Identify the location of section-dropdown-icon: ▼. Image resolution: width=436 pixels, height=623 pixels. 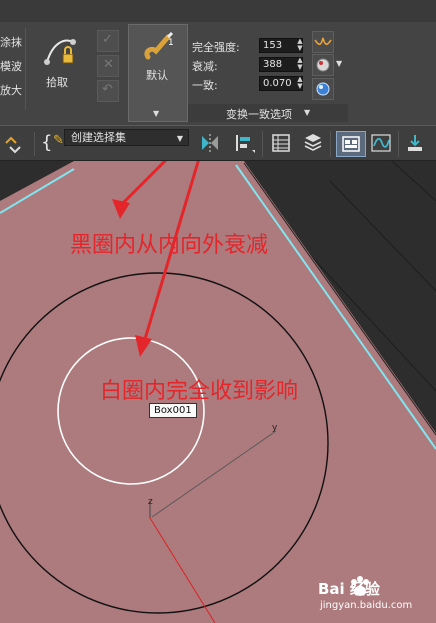
(307, 112).